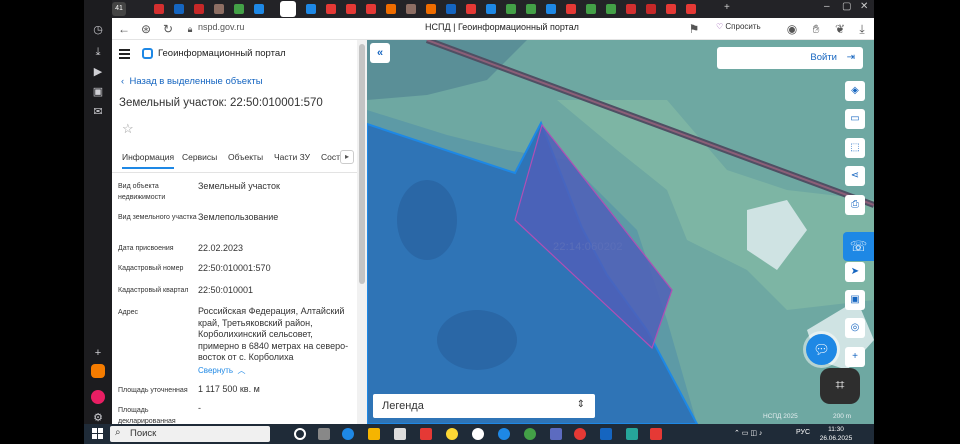 This screenshot has width=960, height=444. Describe the element at coordinates (374, 434) in the screenshot. I see `explorer-icon` at that location.